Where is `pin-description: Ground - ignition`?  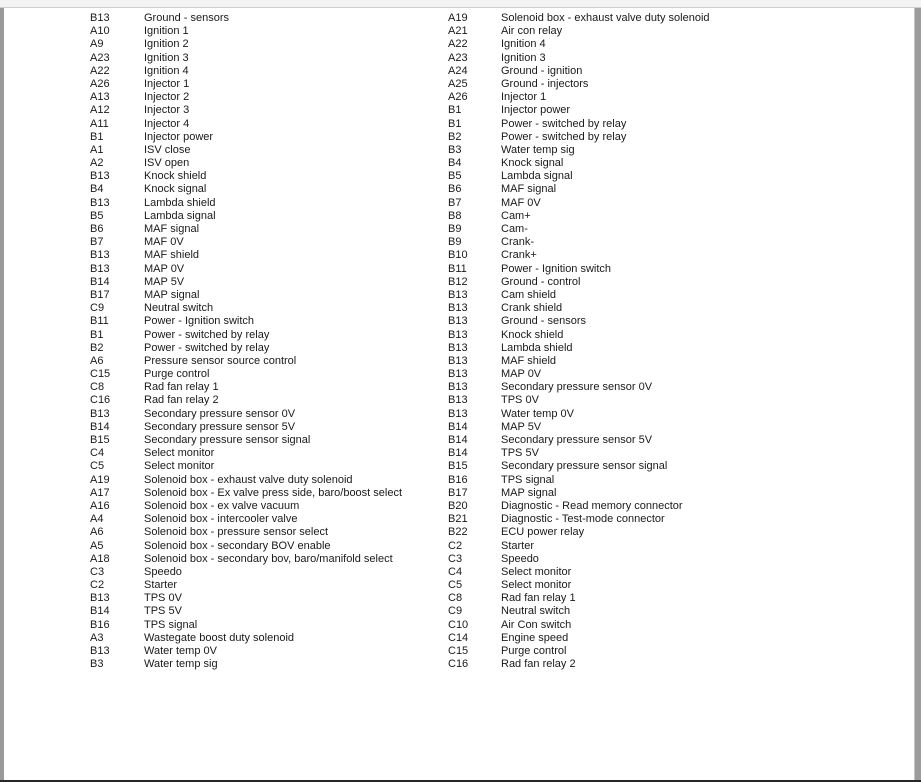 pin-description: Ground - ignition is located at coordinates (542, 70).